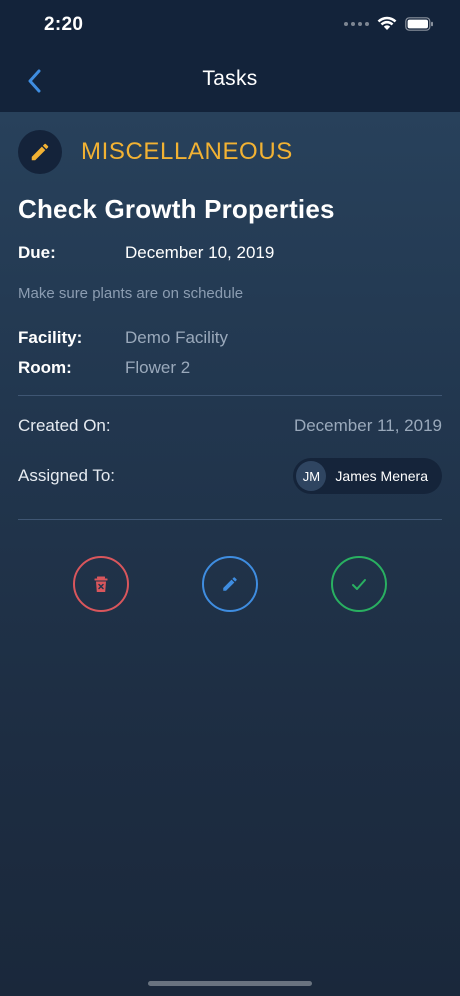 The width and height of the screenshot is (460, 996). I want to click on status-bar: 2:20, so click(230, 25).